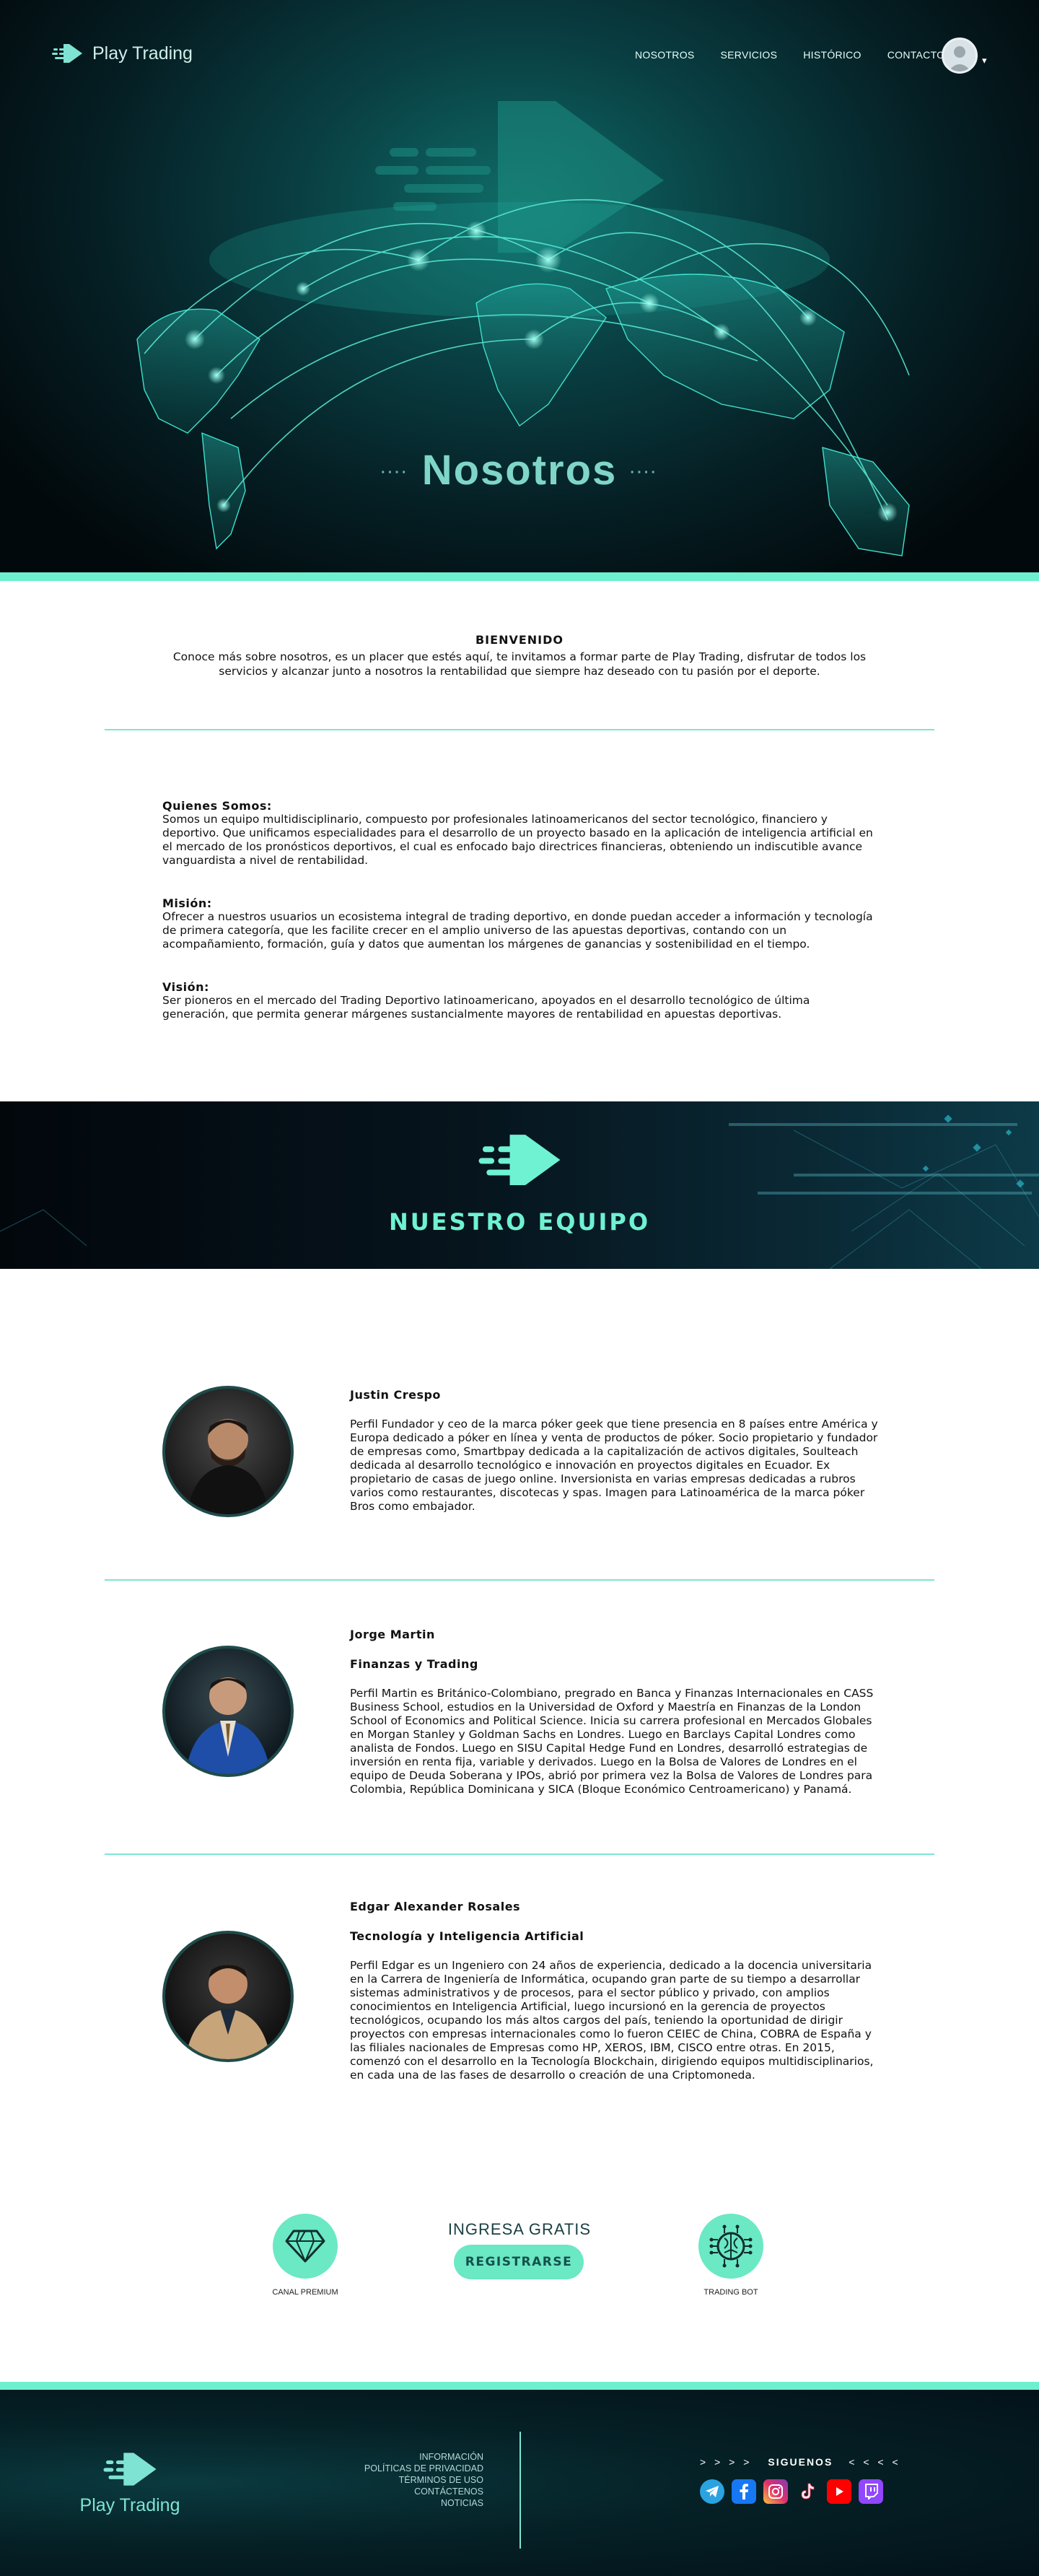  I want to click on member-name: Justin Crespo, so click(395, 1395).